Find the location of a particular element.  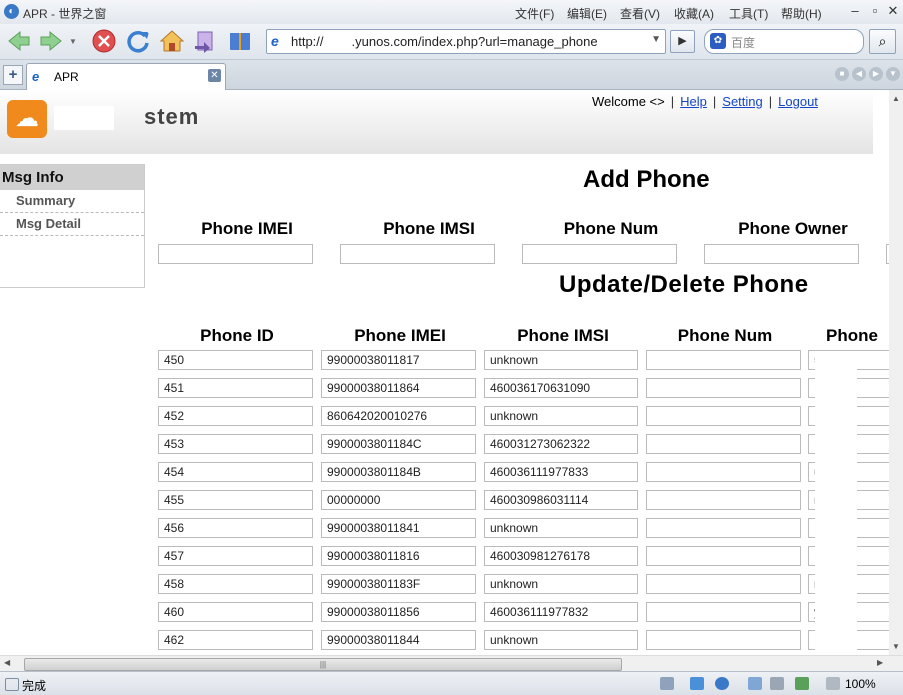

welcome-bar: Welcome <> | Help | Setting | Logout is located at coordinates (705, 101).